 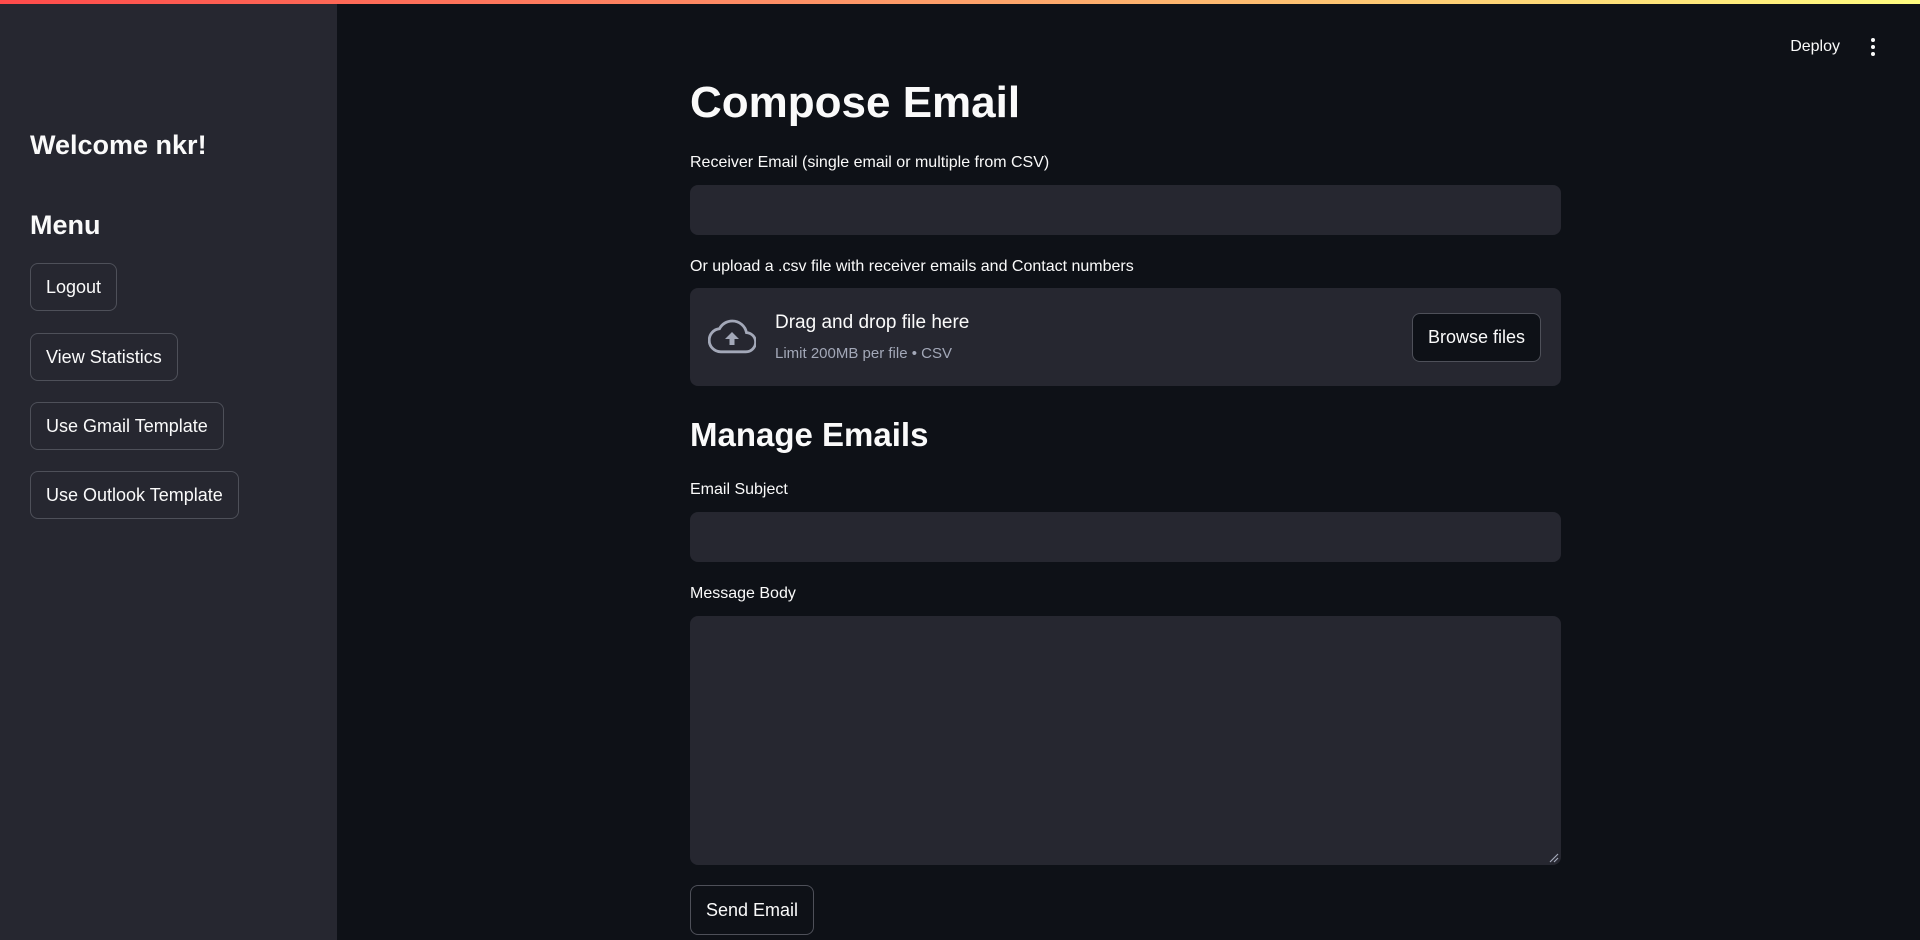 I want to click on view-statistics-button: View Statistics, so click(x=104, y=357).